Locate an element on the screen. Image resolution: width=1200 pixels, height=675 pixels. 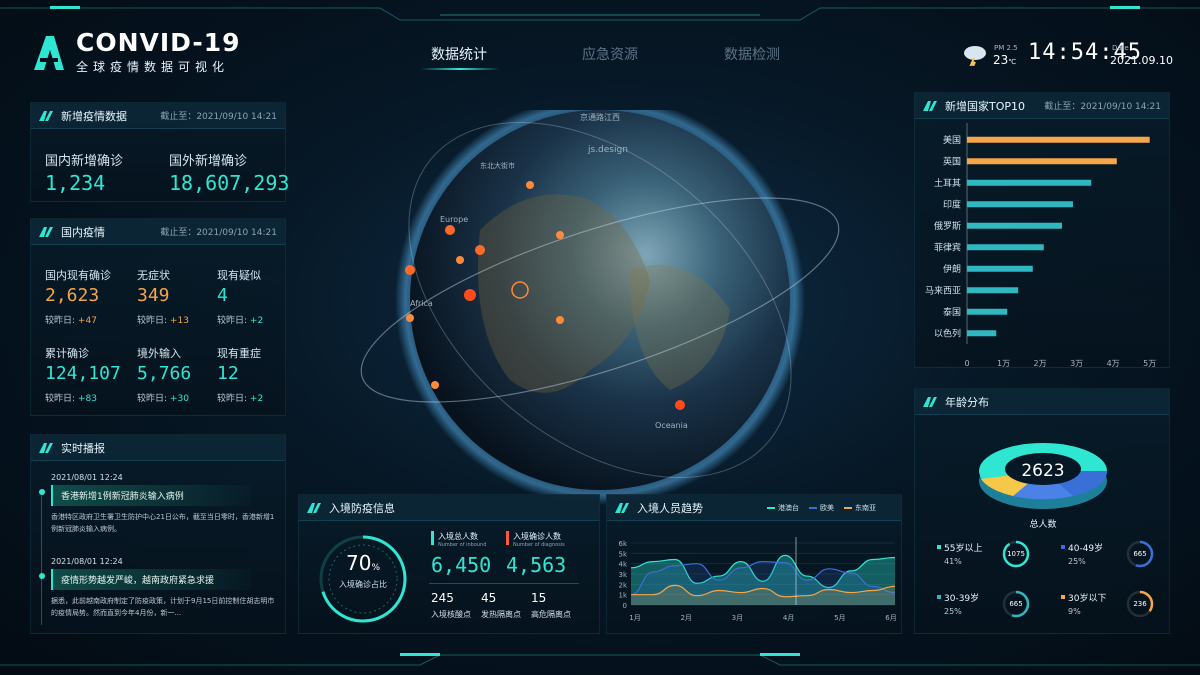
bar-category-label: 土耳其 is located at coordinates (947, 183).